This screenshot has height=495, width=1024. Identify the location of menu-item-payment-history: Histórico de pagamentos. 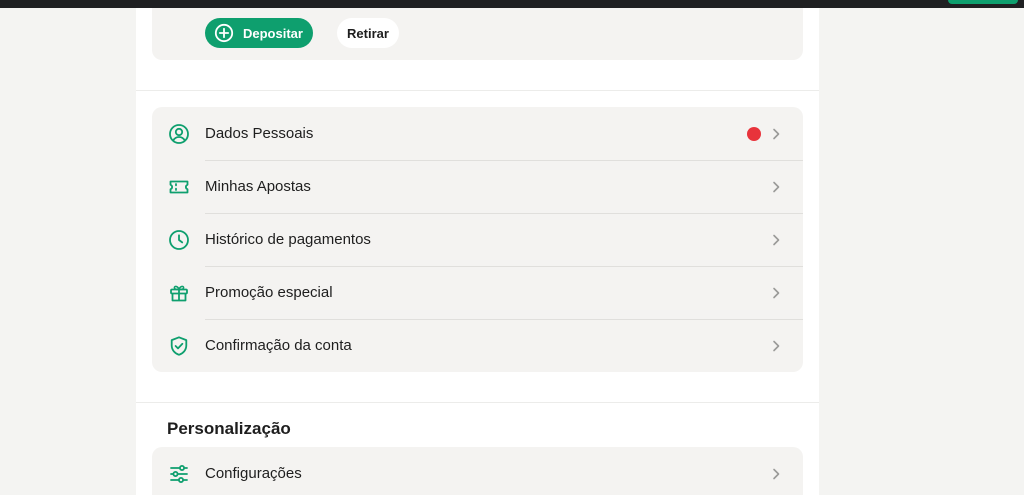
(477, 239).